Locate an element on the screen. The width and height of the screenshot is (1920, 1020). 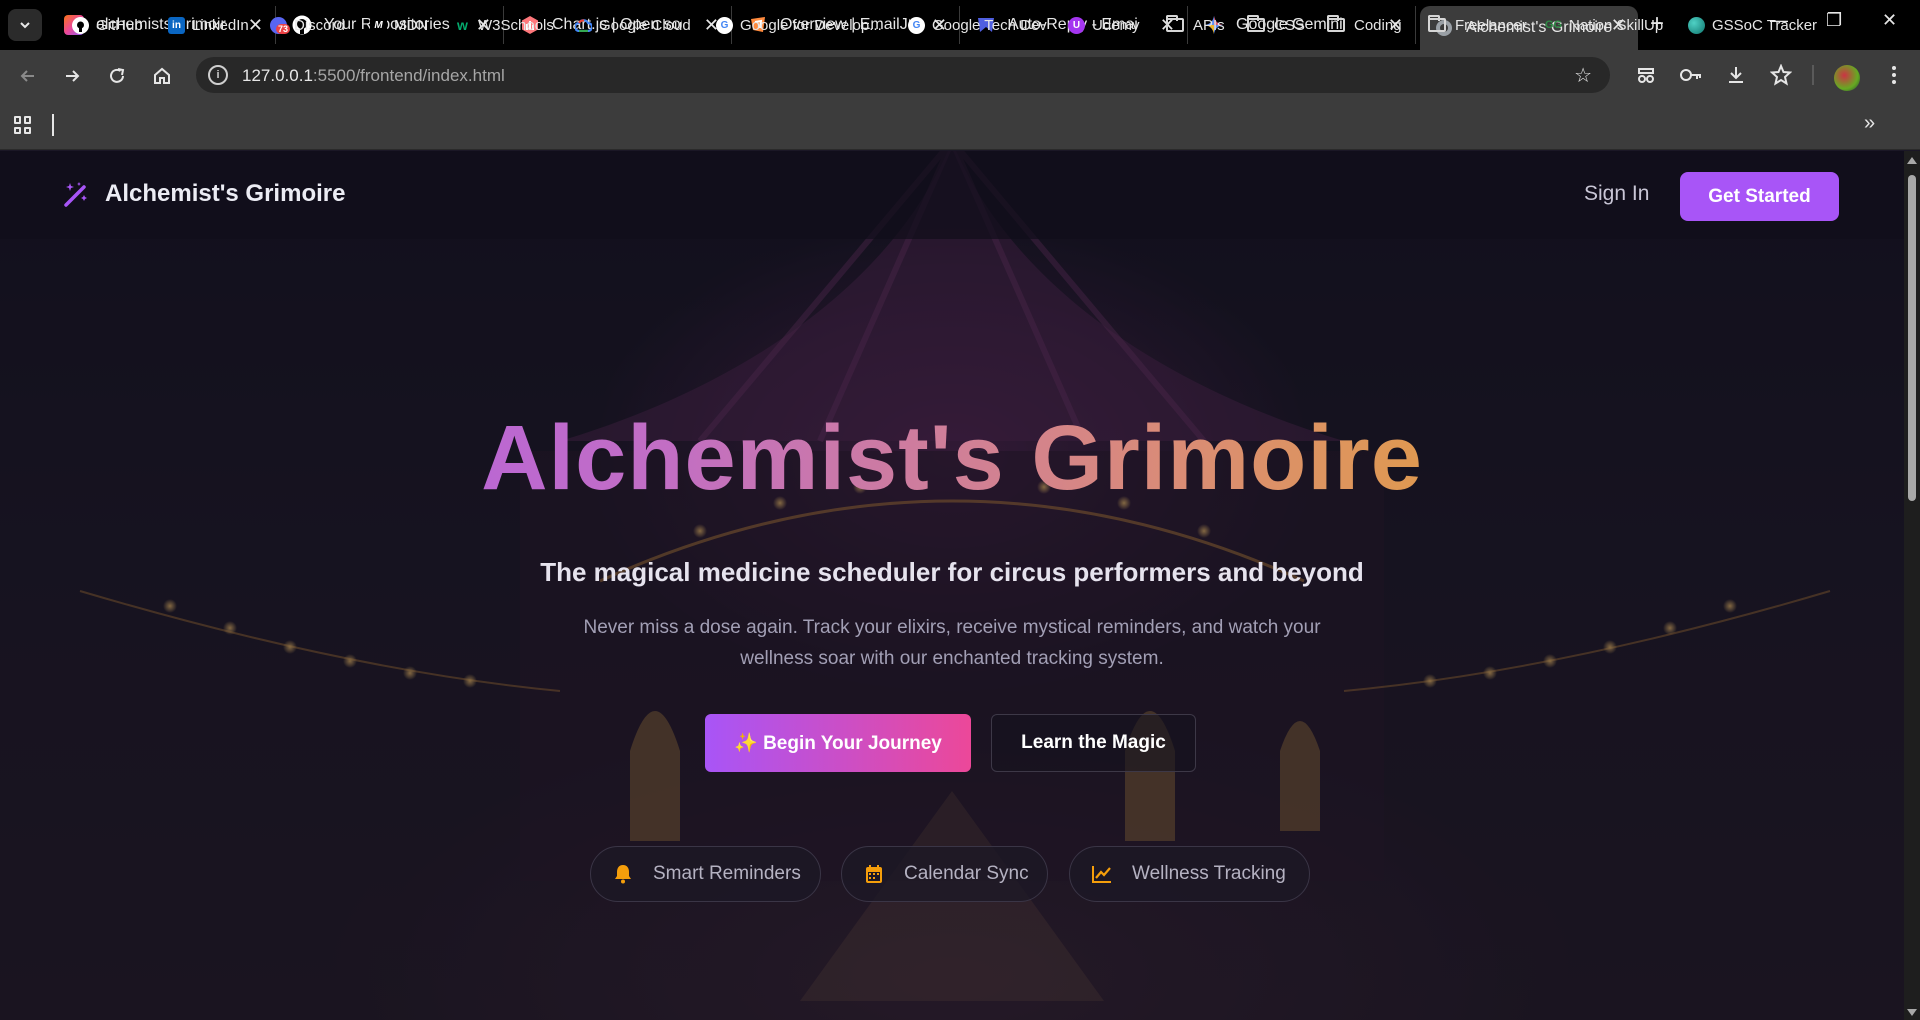
home-icon is located at coordinates (162, 75).